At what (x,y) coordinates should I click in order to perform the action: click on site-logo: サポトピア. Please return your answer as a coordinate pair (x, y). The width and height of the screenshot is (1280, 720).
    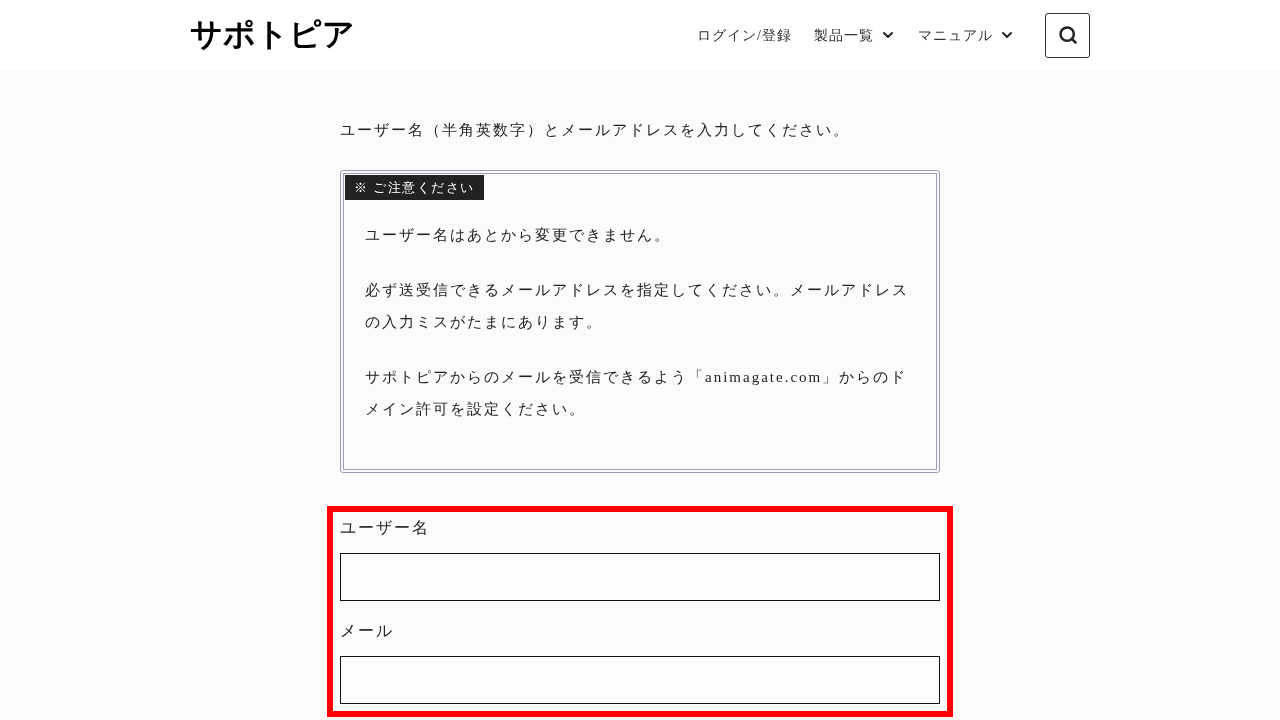
    Looking at the image, I should click on (272, 35).